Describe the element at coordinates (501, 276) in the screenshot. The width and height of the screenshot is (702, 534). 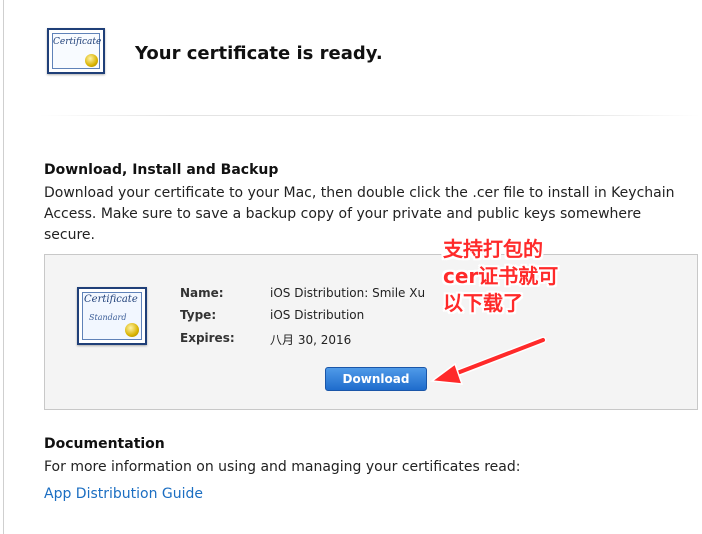
I see `annotation-line-2: cer证书就可` at that location.